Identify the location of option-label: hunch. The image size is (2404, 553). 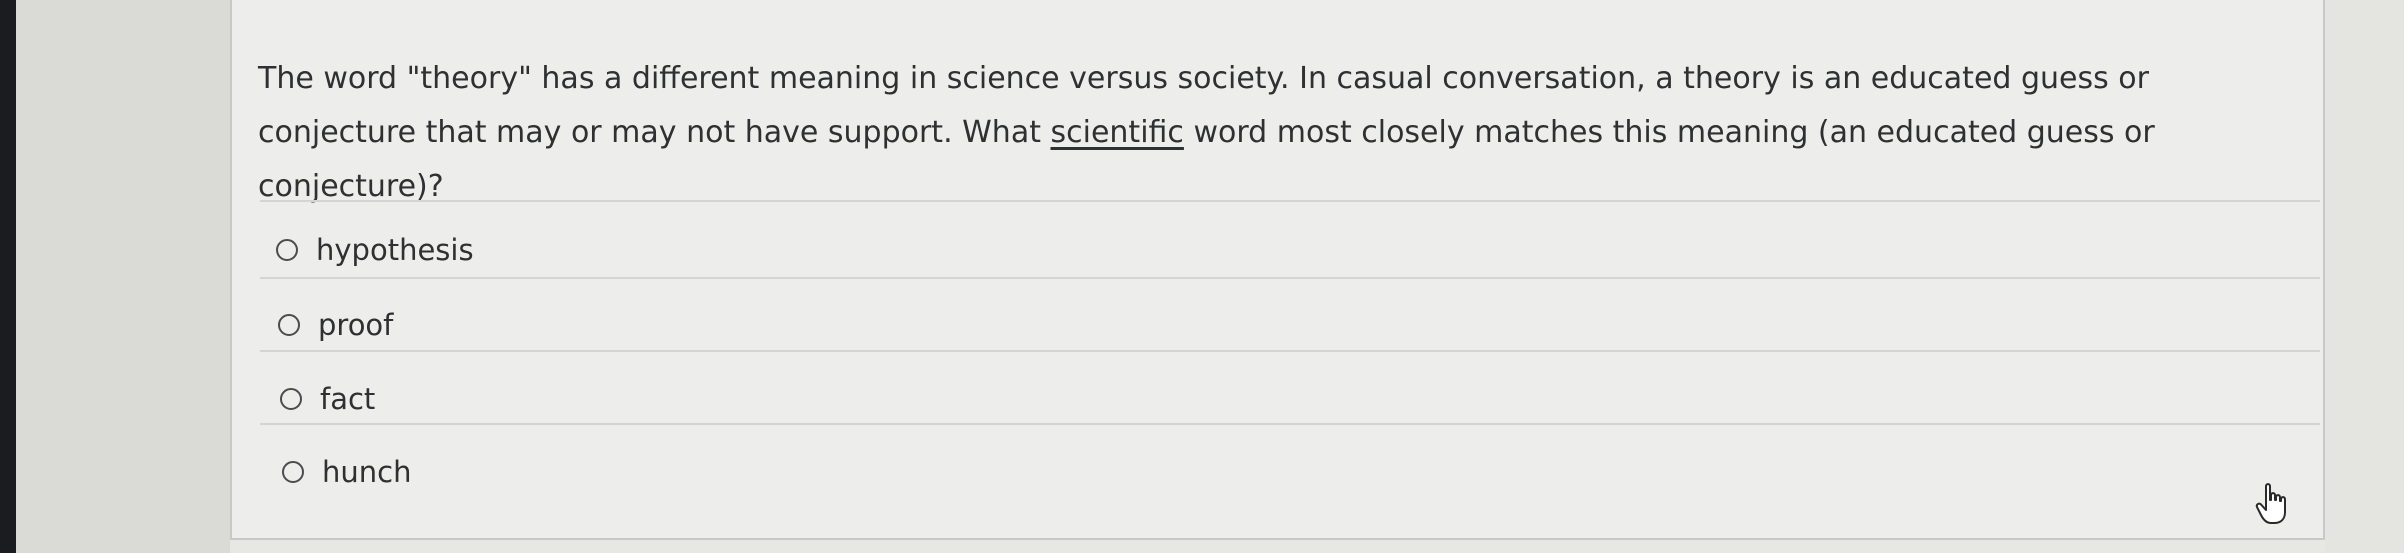
(367, 472).